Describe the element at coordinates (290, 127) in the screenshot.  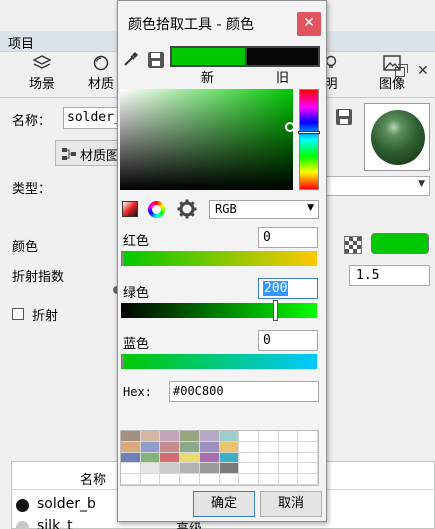
I see `sv-field-cursor` at that location.